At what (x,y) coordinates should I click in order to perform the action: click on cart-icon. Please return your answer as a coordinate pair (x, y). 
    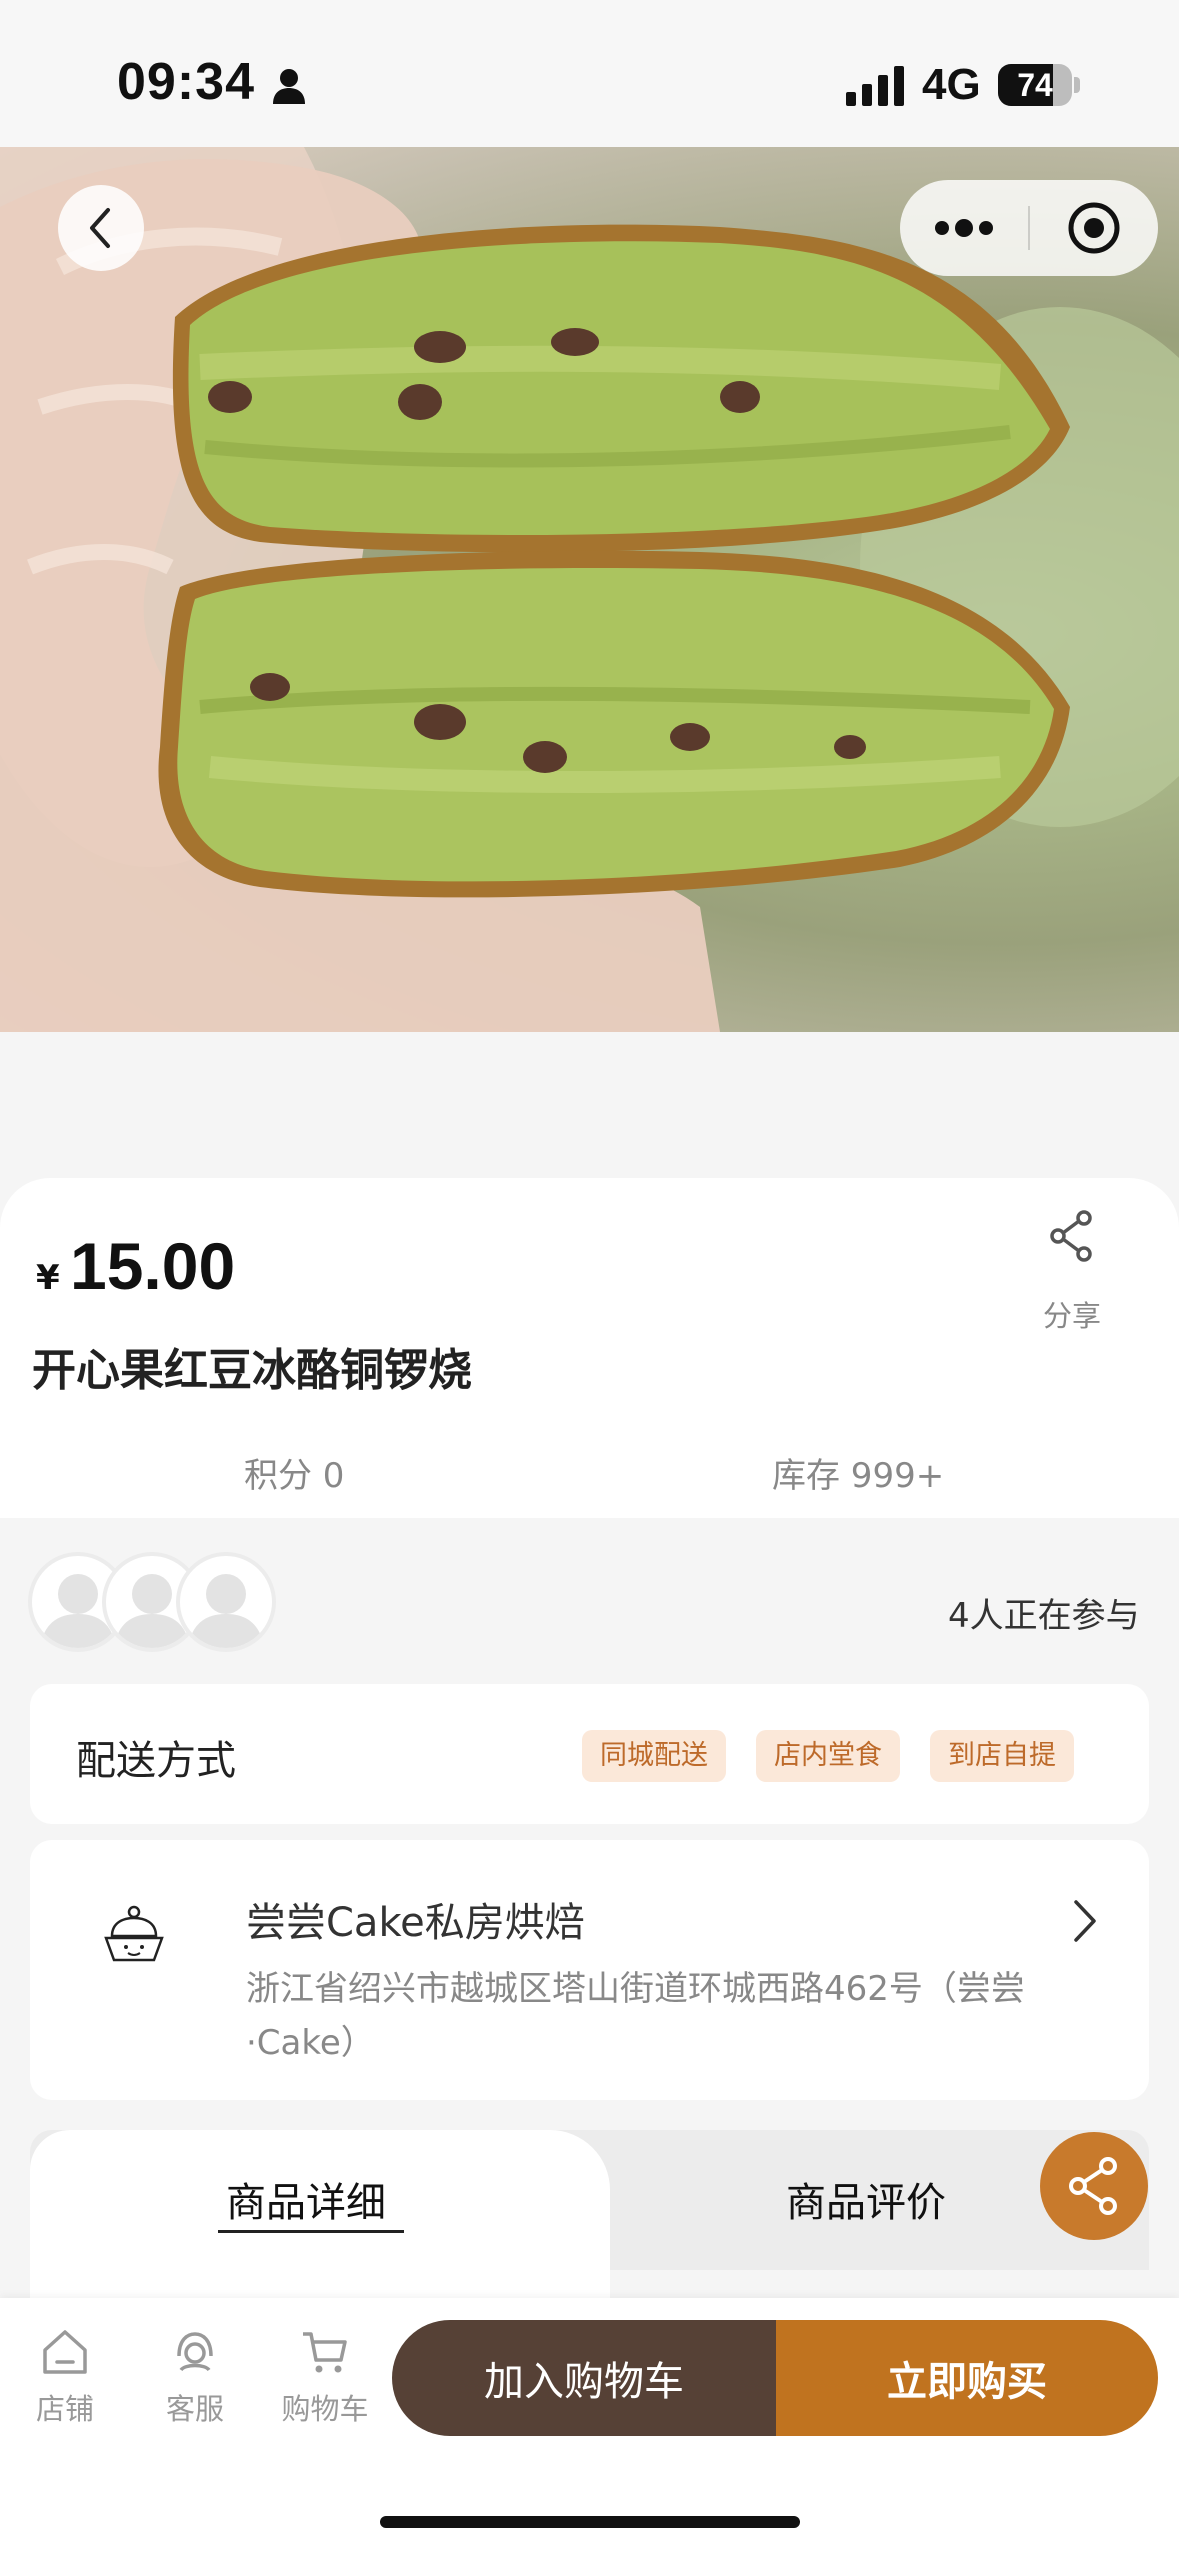
    Looking at the image, I should click on (325, 2352).